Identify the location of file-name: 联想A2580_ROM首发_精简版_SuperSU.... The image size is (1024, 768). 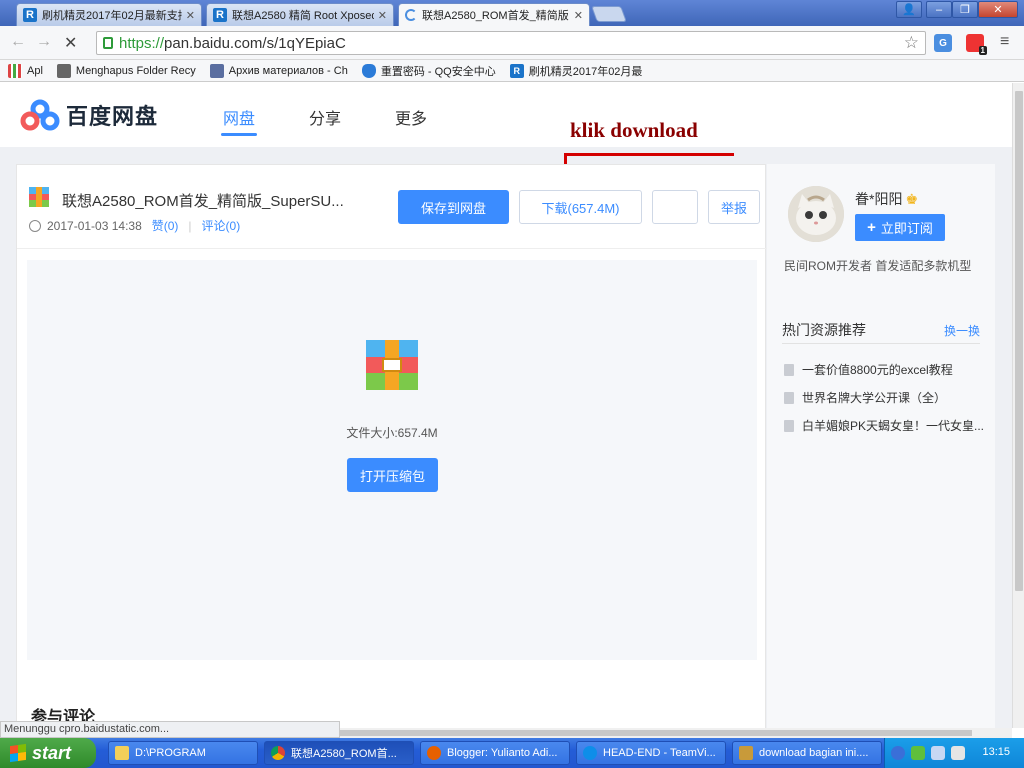
(203, 201).